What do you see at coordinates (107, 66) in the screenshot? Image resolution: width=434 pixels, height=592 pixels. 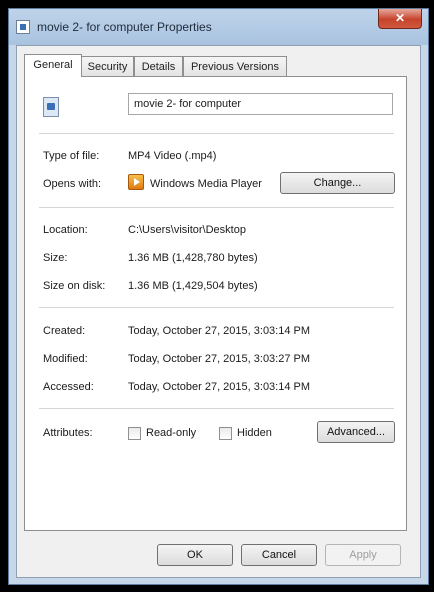 I see `tab-security: Security` at bounding box center [107, 66].